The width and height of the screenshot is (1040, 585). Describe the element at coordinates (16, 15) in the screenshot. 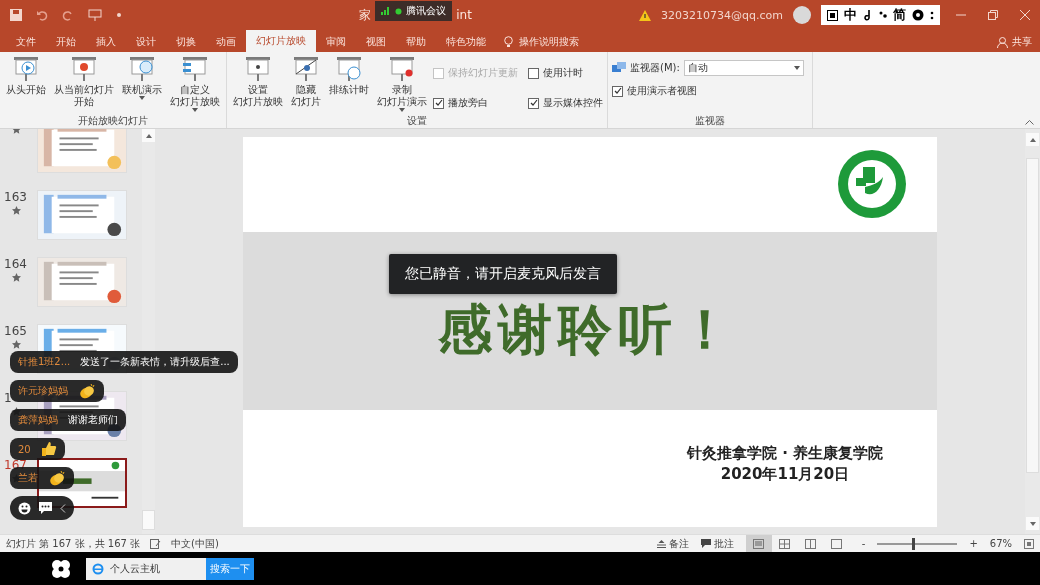

I see `save-icon` at that location.